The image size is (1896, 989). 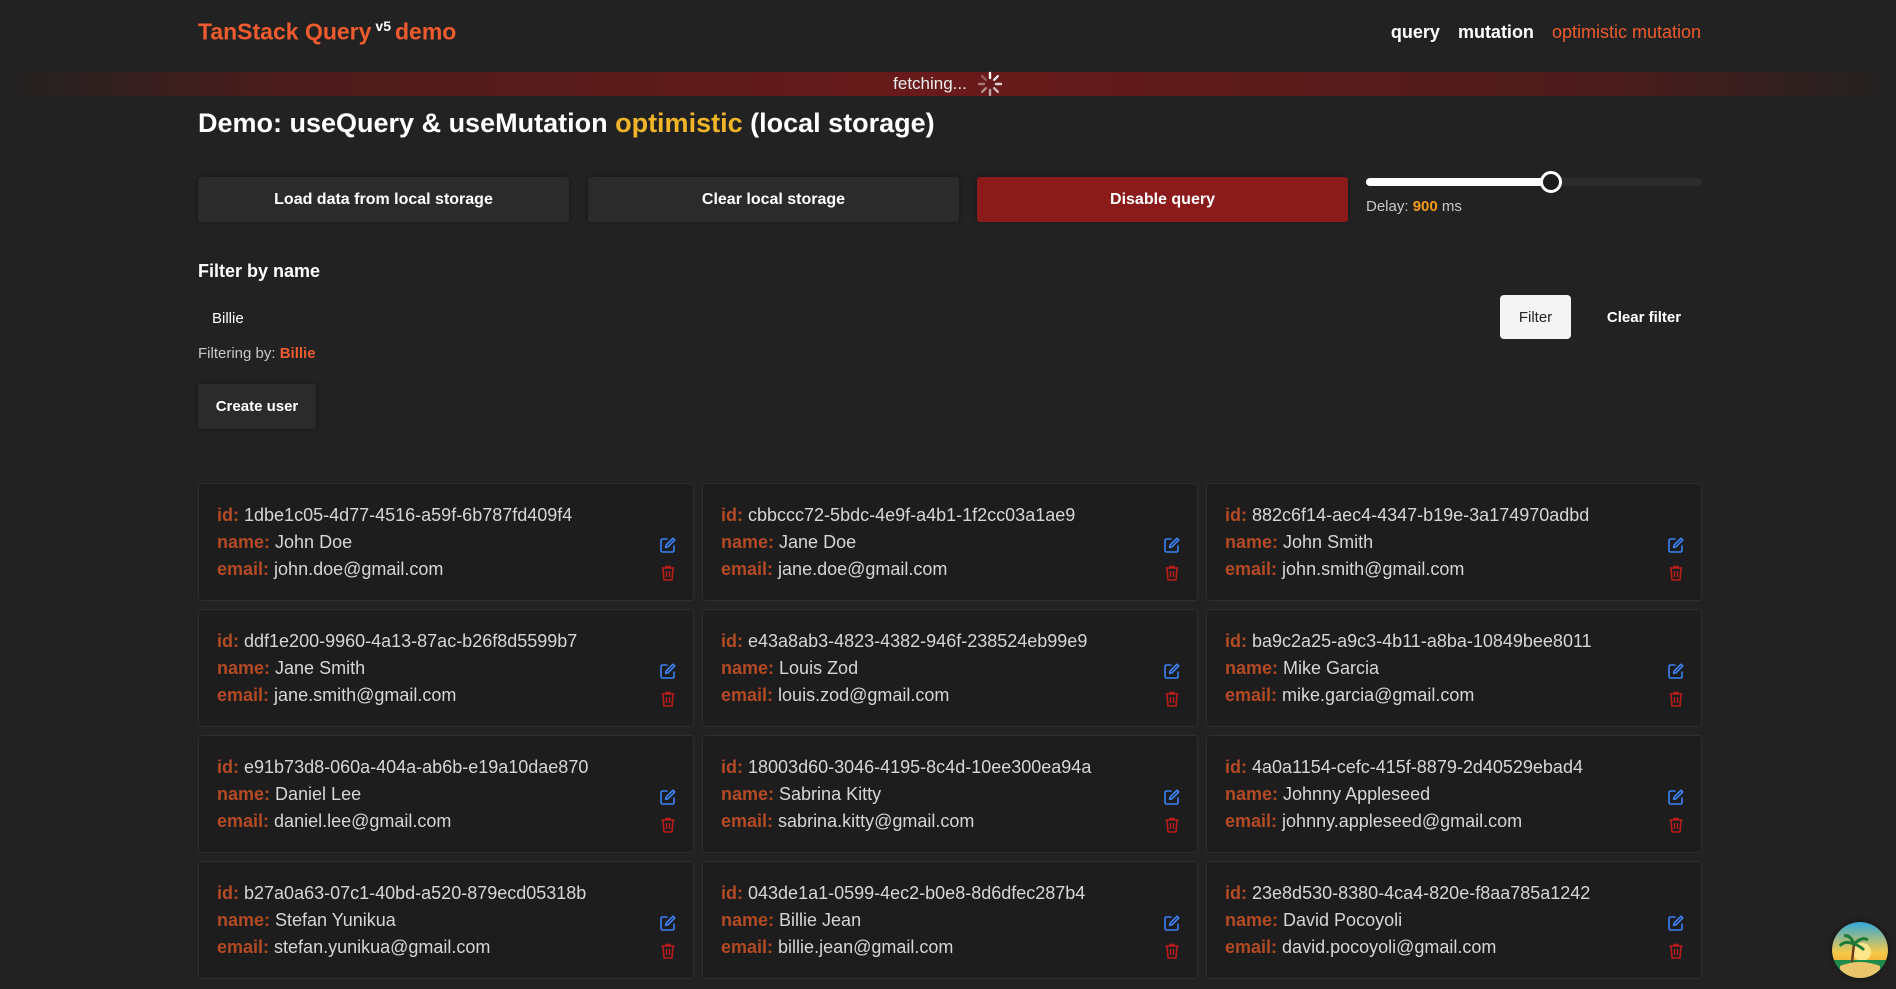 What do you see at coordinates (1550, 182) in the screenshot?
I see `delay-slider-thumb` at bounding box center [1550, 182].